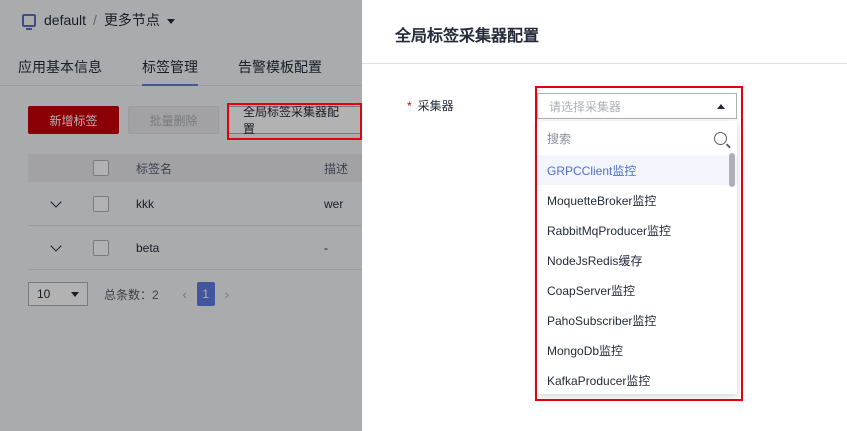  I want to click on collector-field-label: * 采集器, so click(430, 105).